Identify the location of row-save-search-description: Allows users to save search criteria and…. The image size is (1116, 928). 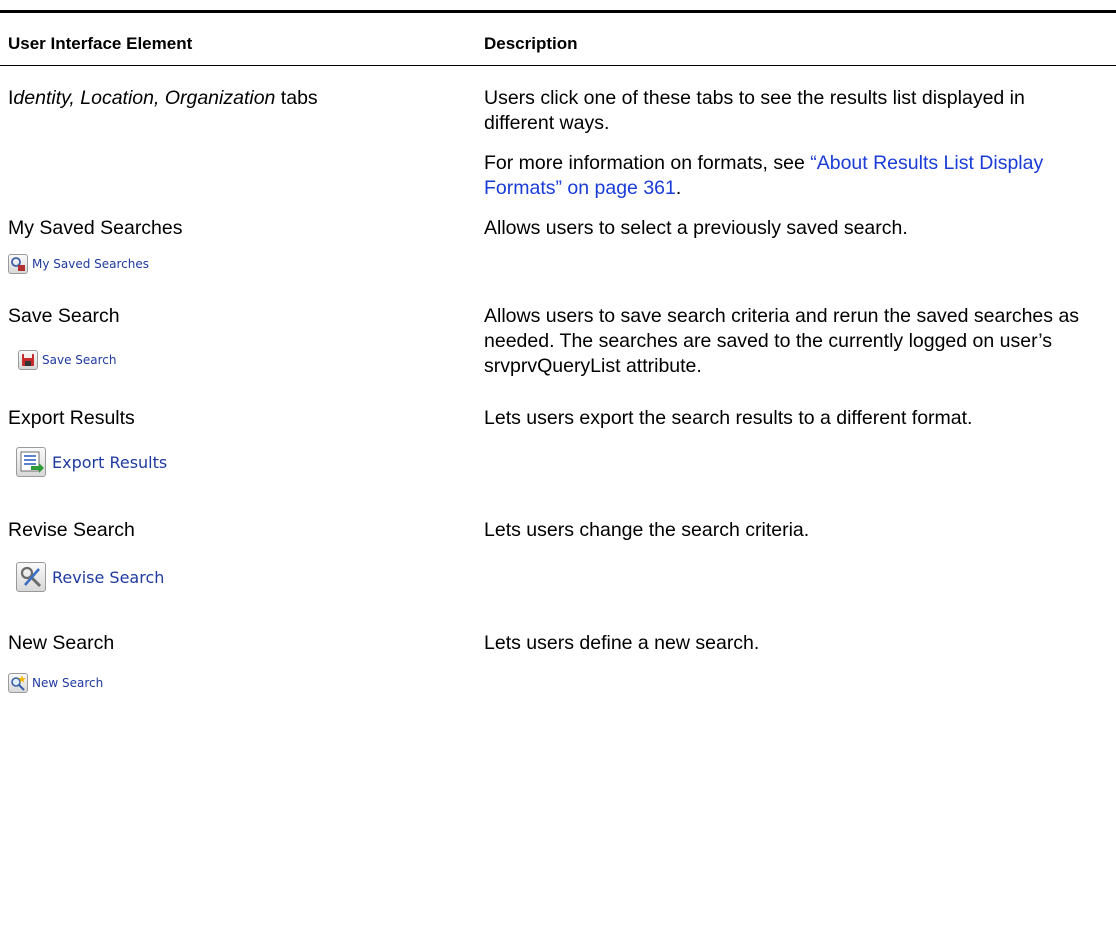
(782, 341).